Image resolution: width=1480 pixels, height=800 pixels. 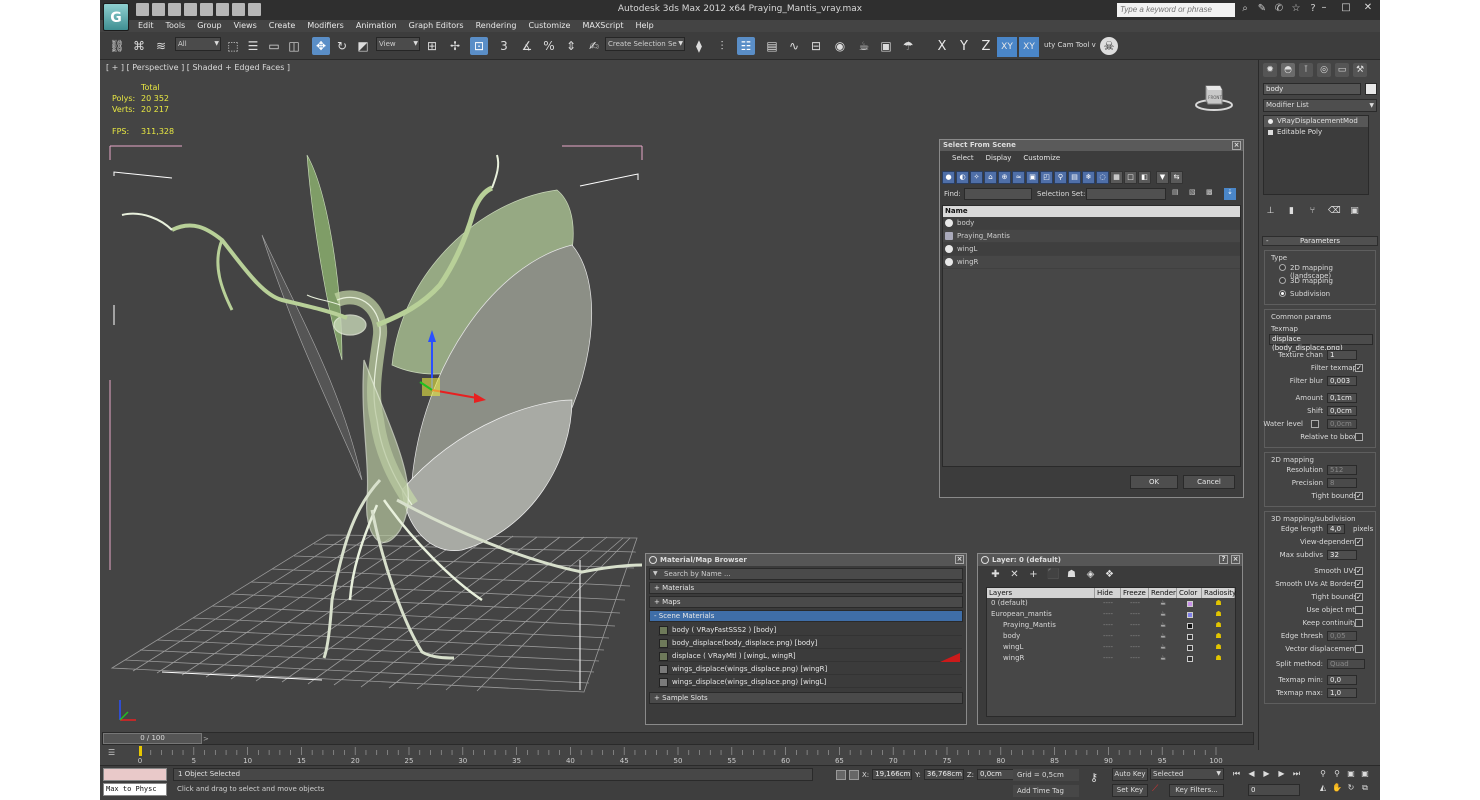 What do you see at coordinates (602, 26) in the screenshot?
I see `menu-maxscript: MAXScript` at bounding box center [602, 26].